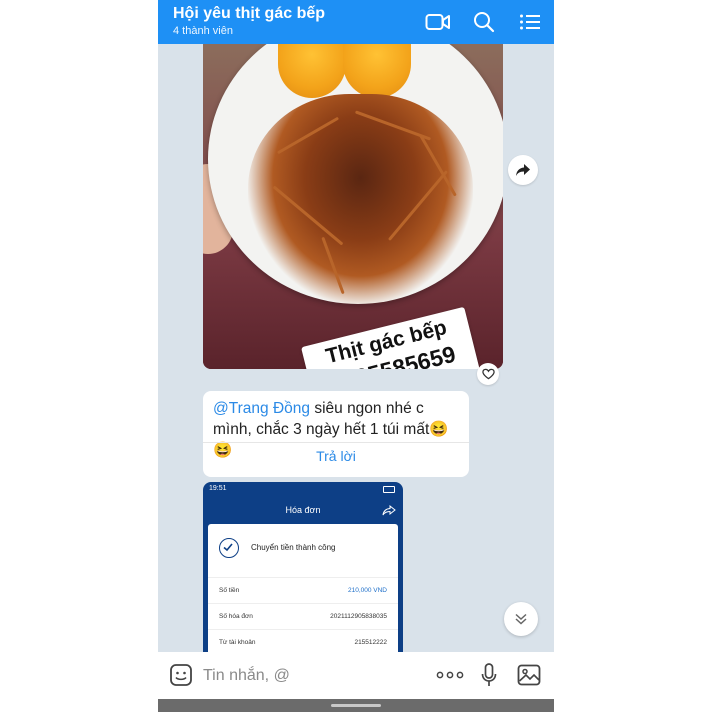 This screenshot has height=712, width=712. Describe the element at coordinates (489, 675) in the screenshot. I see `microphone-icon` at that location.